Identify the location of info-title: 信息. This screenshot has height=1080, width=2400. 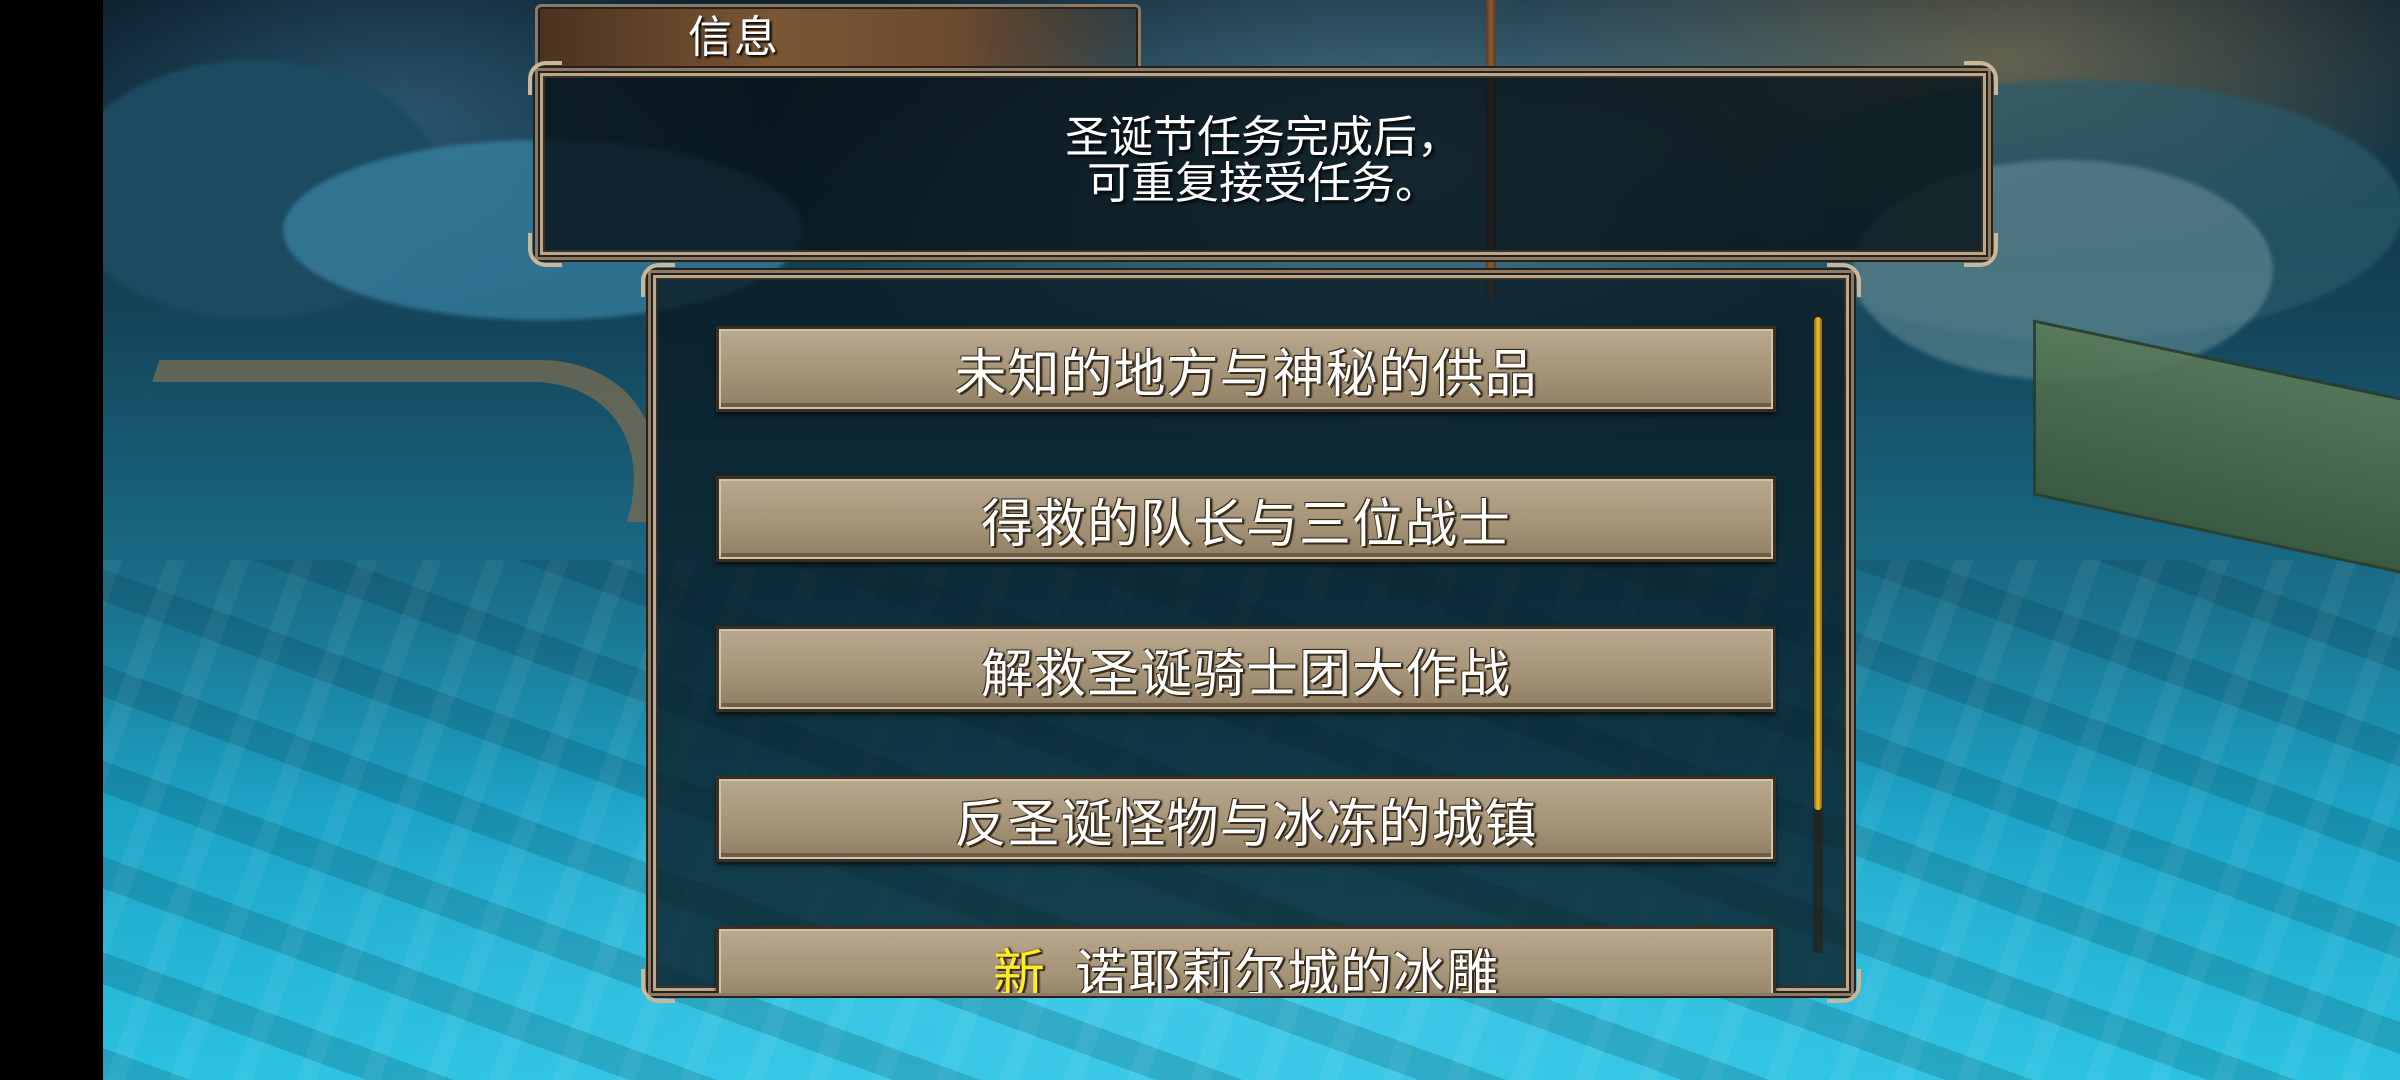
(734, 37).